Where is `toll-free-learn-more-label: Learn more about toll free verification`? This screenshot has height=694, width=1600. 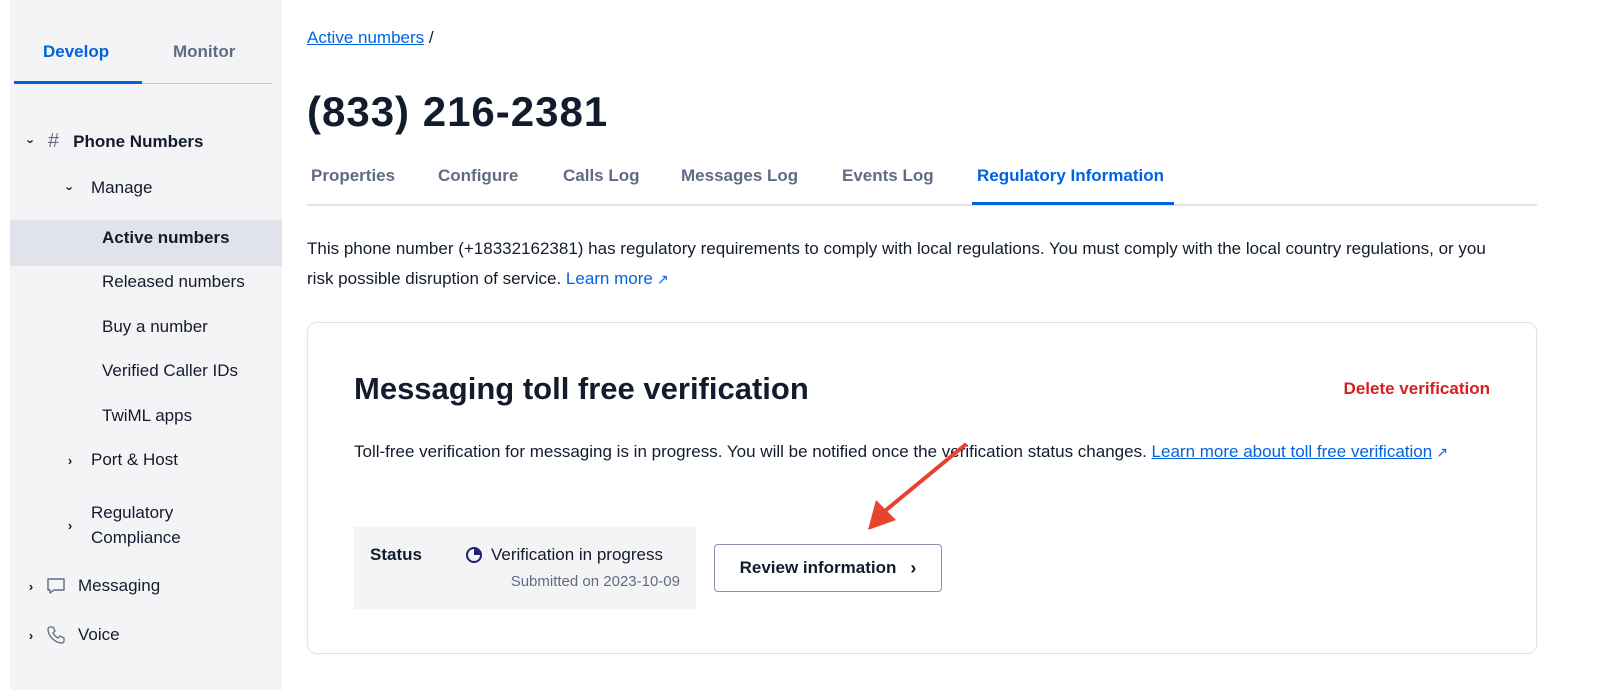 toll-free-learn-more-label: Learn more about toll free verification is located at coordinates (1292, 451).